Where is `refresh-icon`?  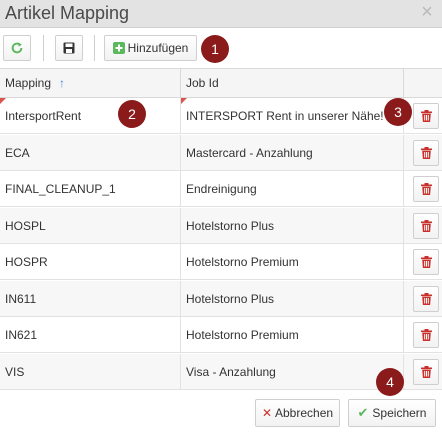 refresh-icon is located at coordinates (17, 48).